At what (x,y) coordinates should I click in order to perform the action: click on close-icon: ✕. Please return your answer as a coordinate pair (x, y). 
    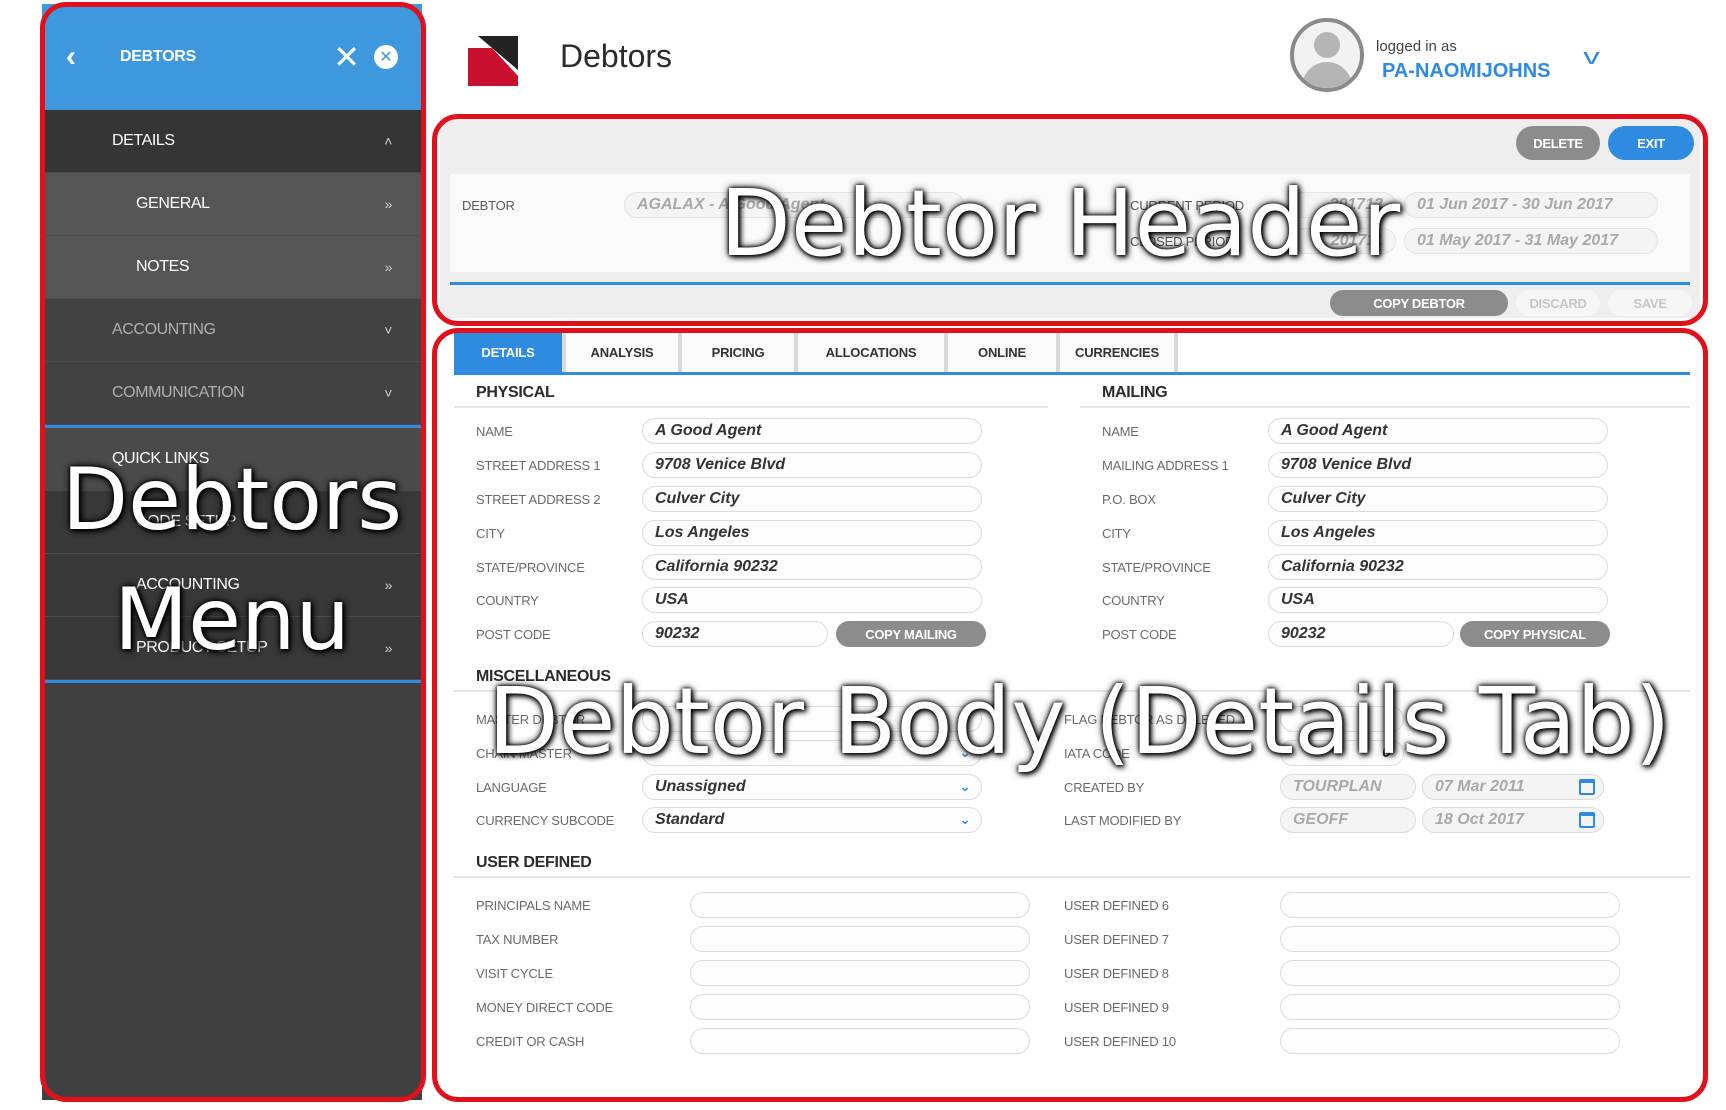
    Looking at the image, I should click on (346, 57).